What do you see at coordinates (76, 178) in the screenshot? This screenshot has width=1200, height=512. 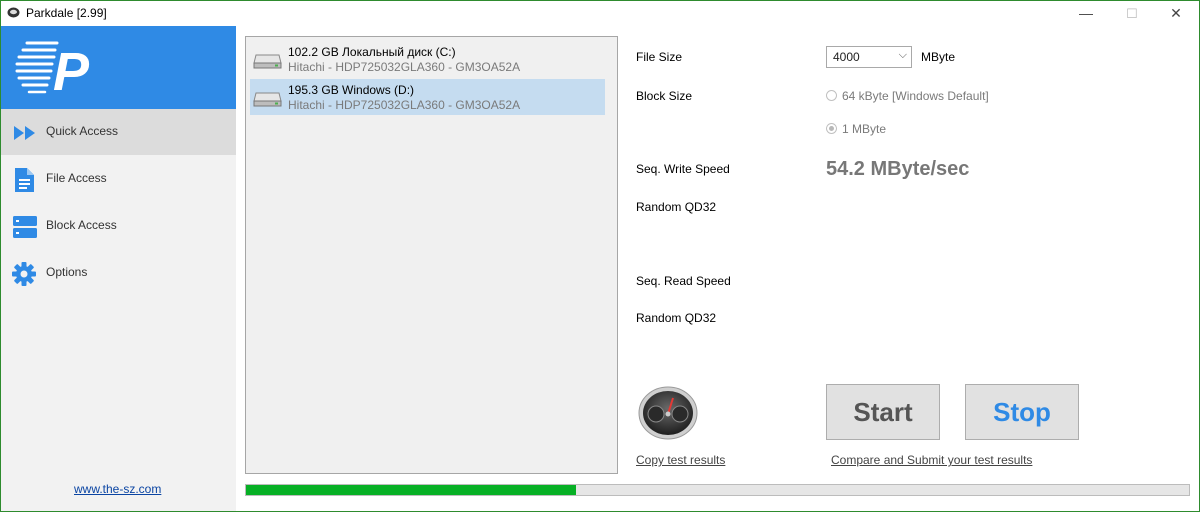 I see `sidebar-item-label: File Access` at bounding box center [76, 178].